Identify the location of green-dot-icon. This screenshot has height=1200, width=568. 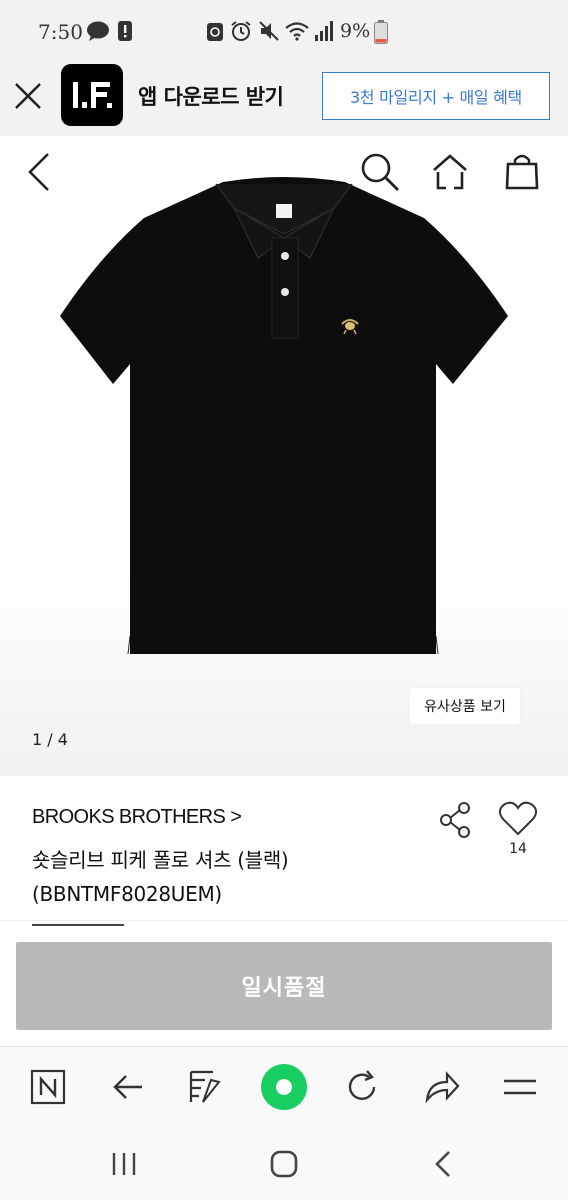
(284, 1087).